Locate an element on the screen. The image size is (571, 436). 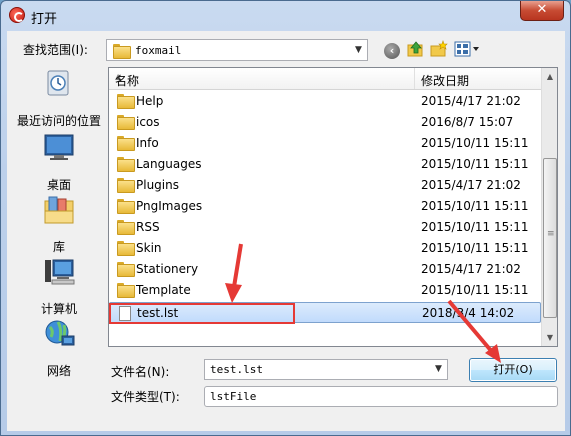
scroll-down-icon: ▼ is located at coordinates (549, 337).